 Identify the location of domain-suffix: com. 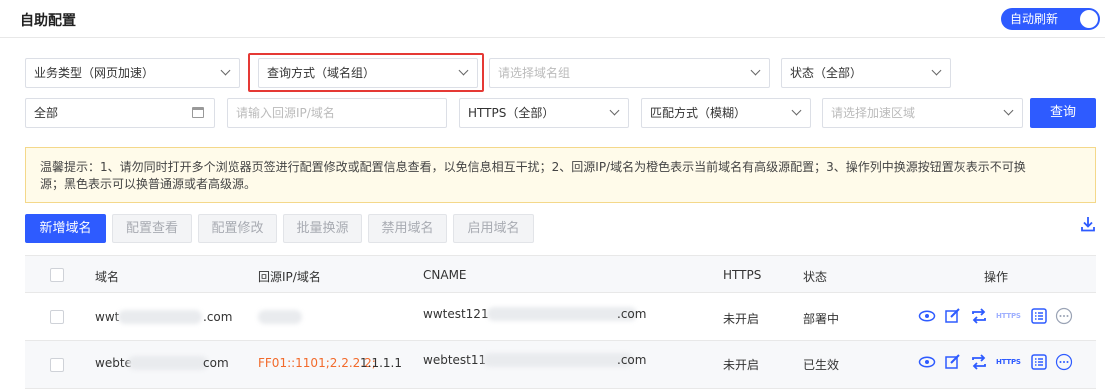
(216, 363).